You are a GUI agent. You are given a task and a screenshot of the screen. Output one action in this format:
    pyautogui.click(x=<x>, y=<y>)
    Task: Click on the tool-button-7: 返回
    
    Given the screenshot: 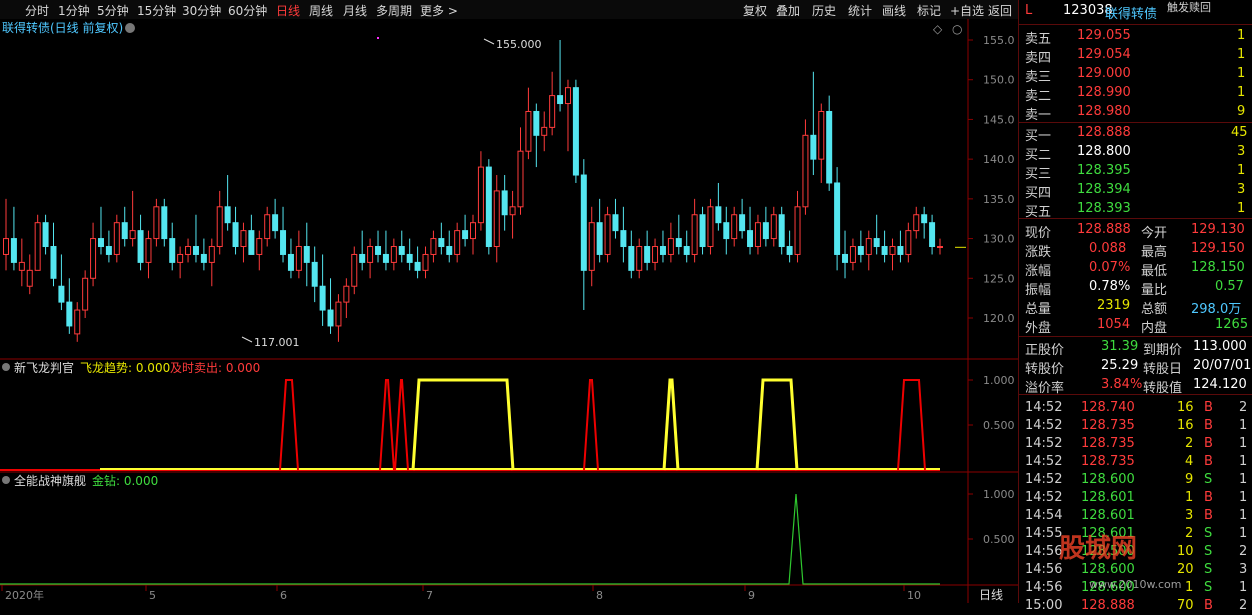 What is the action you would take?
    pyautogui.click(x=1000, y=10)
    